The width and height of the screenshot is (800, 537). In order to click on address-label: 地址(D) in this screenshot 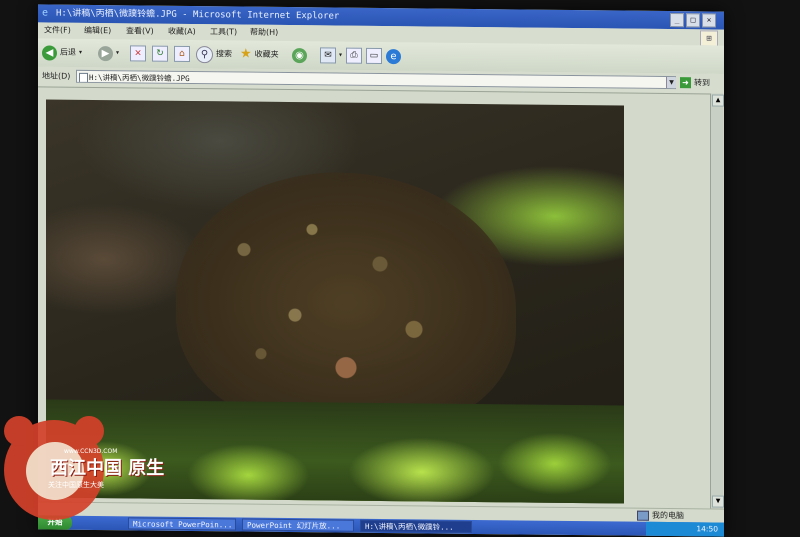, I will do `click(56, 76)`.